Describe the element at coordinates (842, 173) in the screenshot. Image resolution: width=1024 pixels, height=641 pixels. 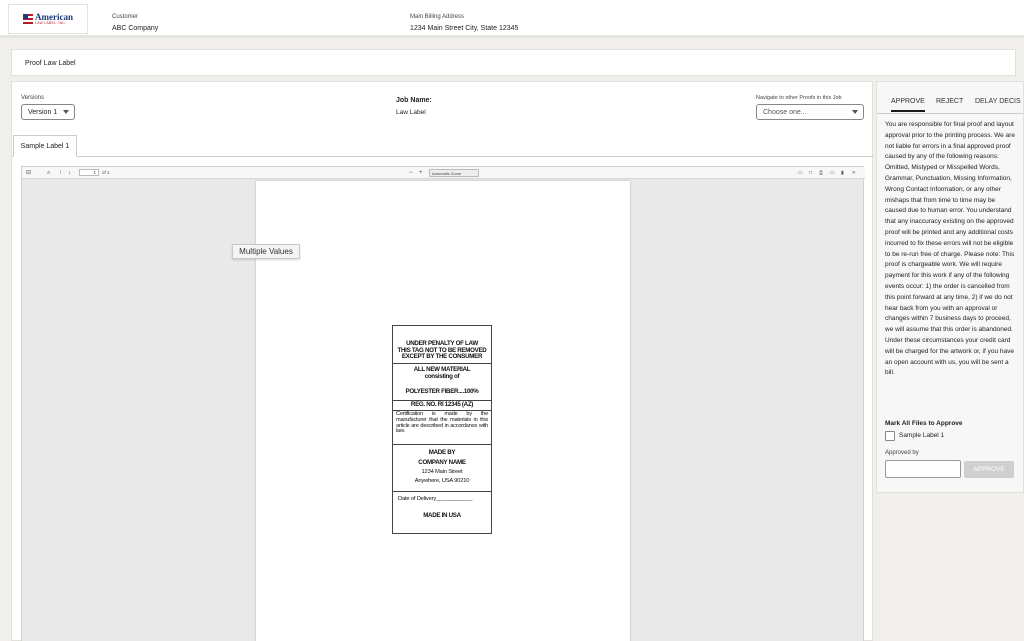
I see `bookmark-icon: ▮` at that location.